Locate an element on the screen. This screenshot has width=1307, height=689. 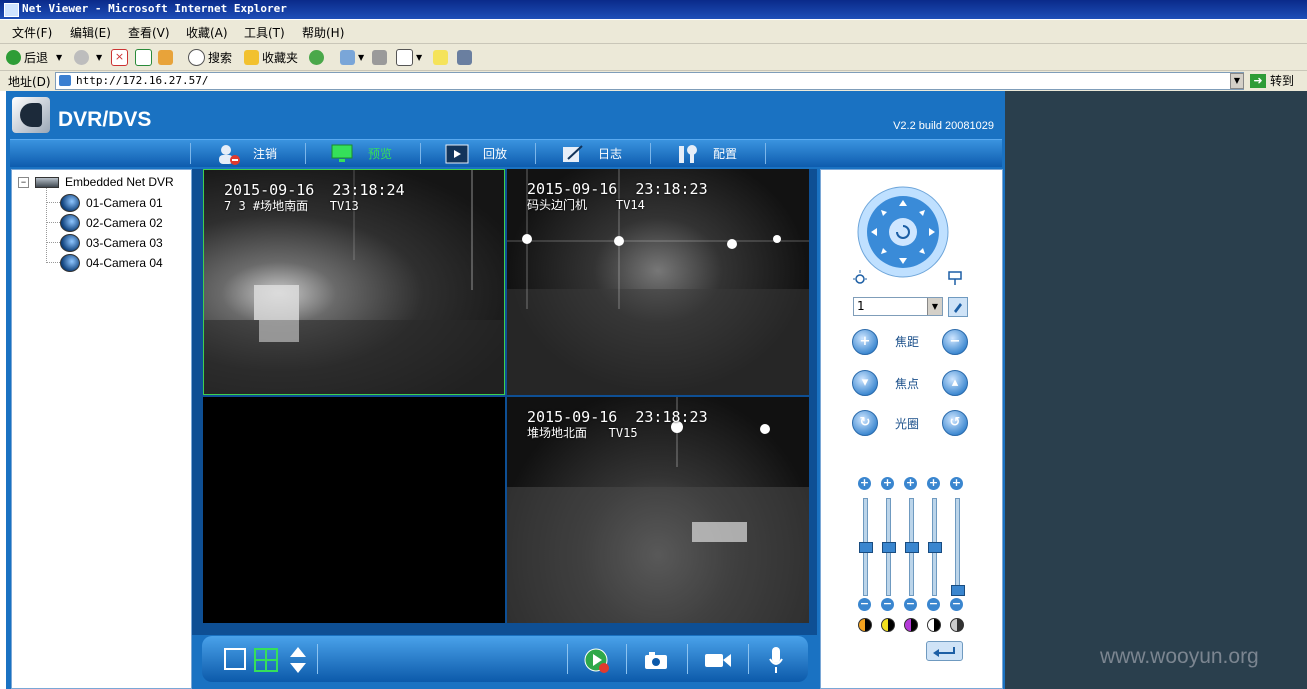
snapshot-button is located at coordinates (656, 663).